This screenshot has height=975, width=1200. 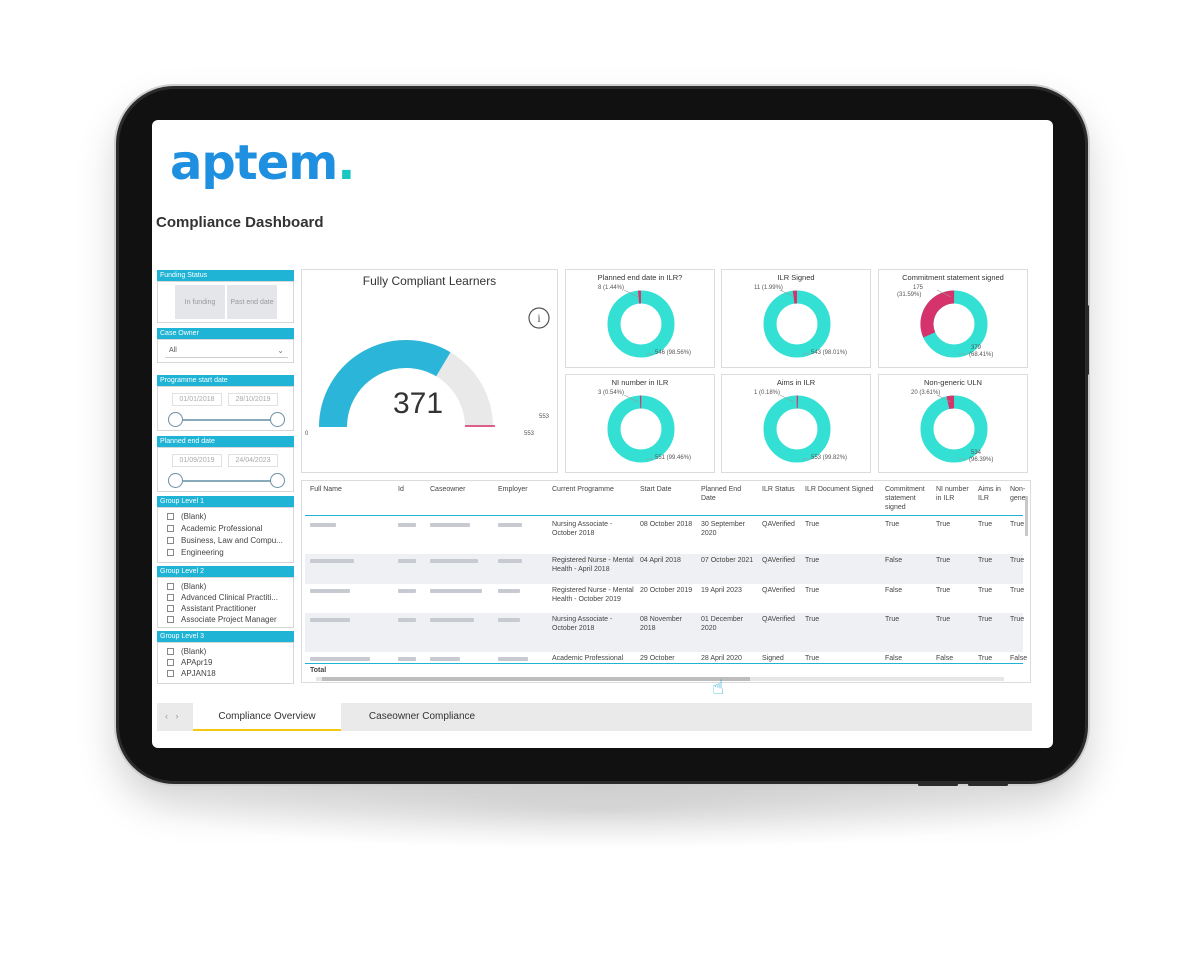 What do you see at coordinates (909, 295) in the screenshot?
I see `donut-minor-label: (31.59%)` at bounding box center [909, 295].